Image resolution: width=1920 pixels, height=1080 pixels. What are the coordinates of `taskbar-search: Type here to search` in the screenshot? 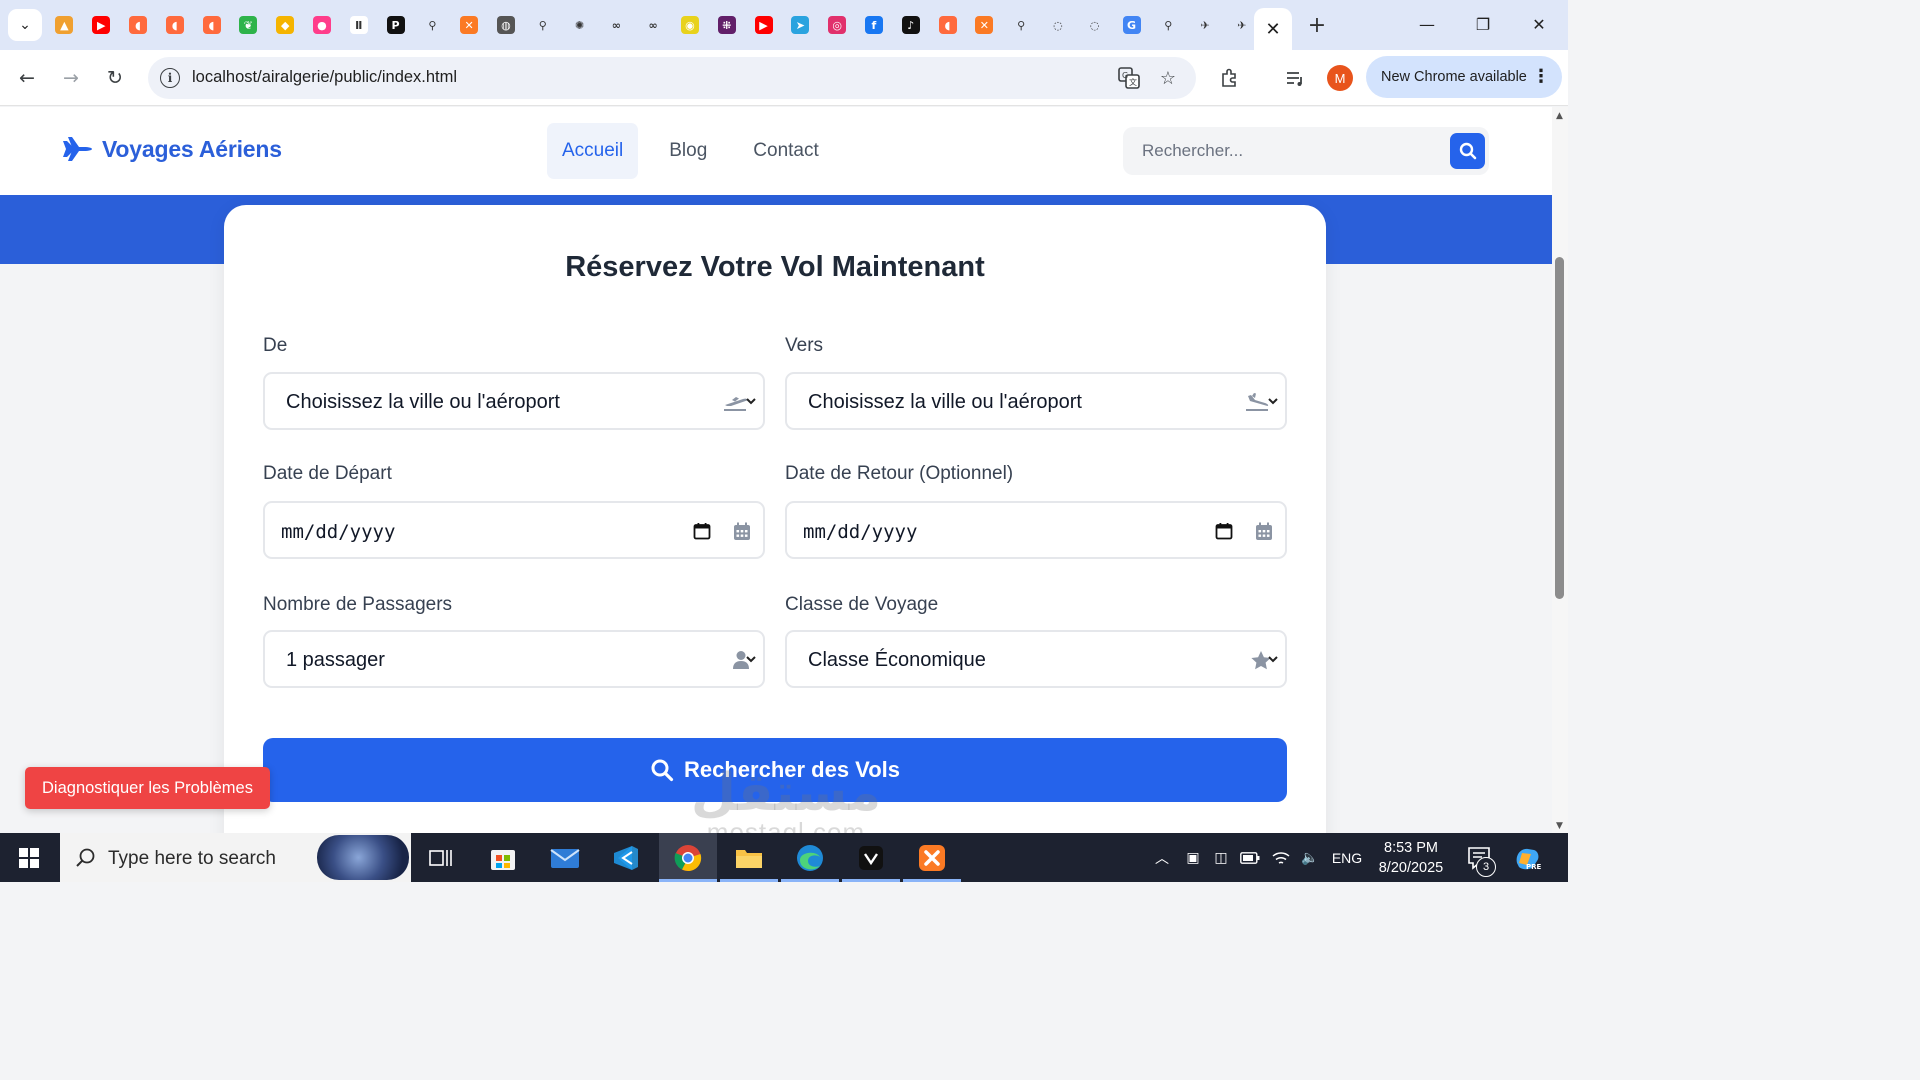 It's located at (235, 857).